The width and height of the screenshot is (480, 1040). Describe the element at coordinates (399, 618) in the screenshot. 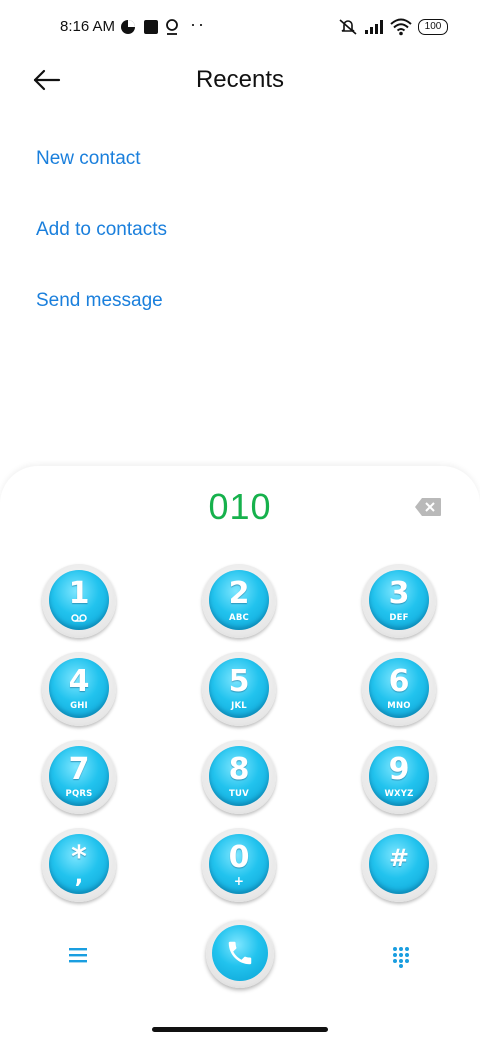

I see `key-letters: DEF` at that location.